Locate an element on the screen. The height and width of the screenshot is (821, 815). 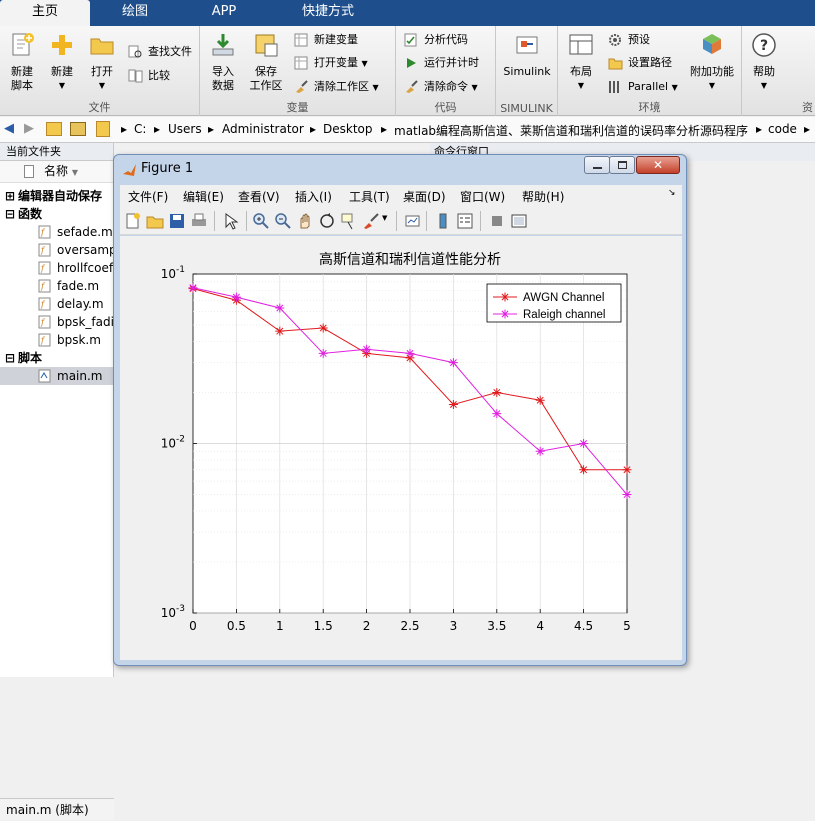
help-button: ? 帮助 ▼ is located at coordinates (764, 62).